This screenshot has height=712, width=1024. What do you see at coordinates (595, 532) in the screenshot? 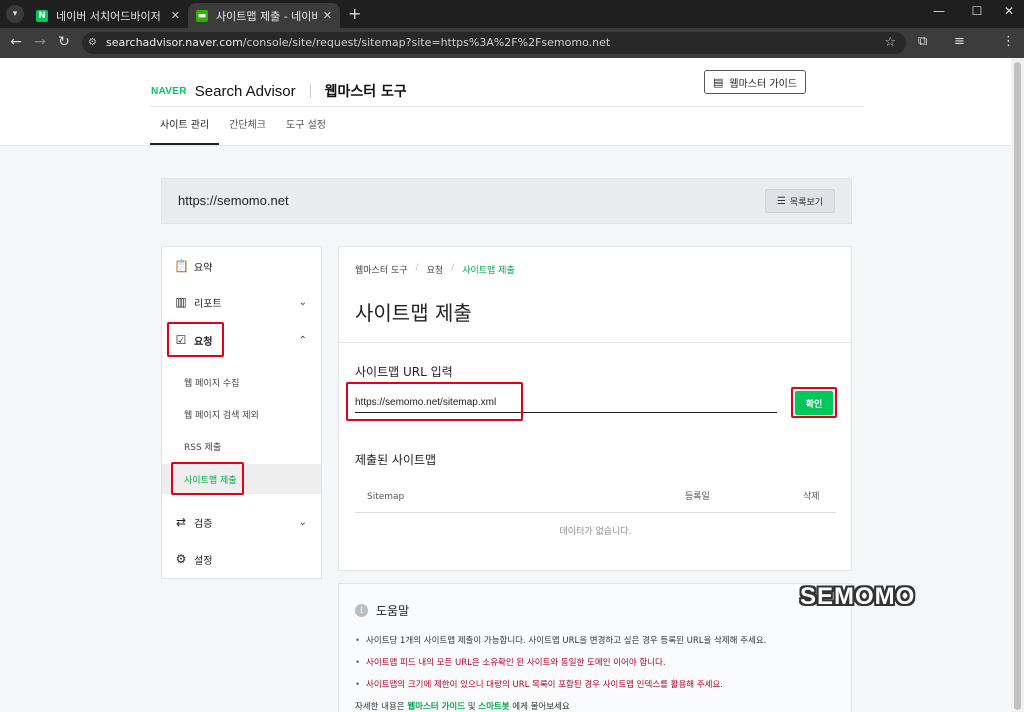
I see `table-empty-message: 데이터가 없습니다.` at bounding box center [595, 532].